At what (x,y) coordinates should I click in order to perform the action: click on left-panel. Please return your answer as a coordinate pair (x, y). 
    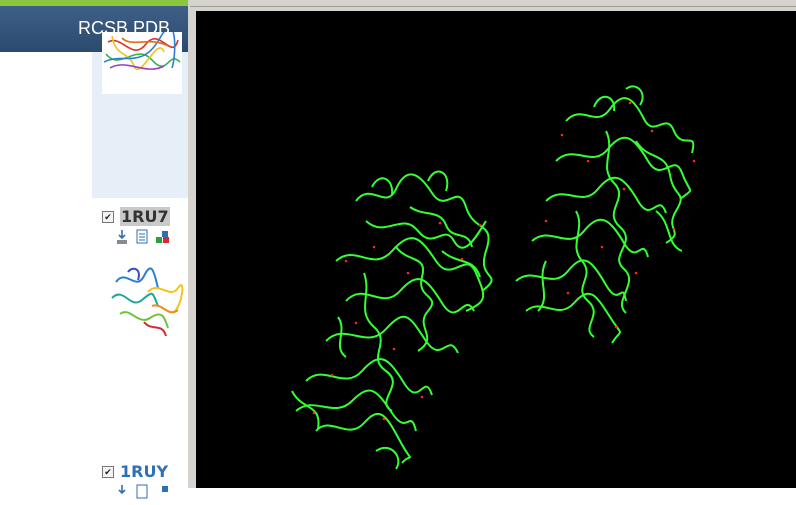
    Looking at the image, I should click on (46, 270).